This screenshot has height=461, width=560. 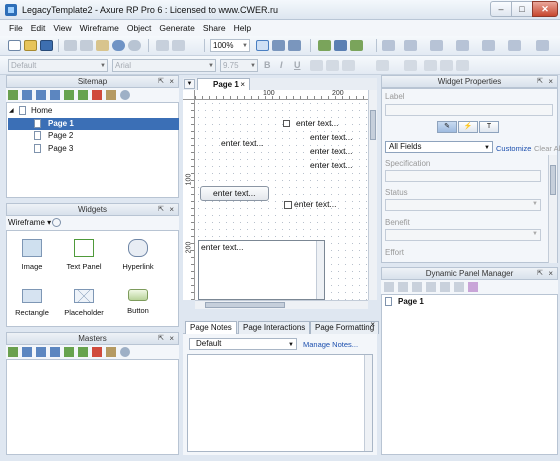 What do you see at coordinates (403, 287) in the screenshot?
I see `duplicate-state-icon` at bounding box center [403, 287].